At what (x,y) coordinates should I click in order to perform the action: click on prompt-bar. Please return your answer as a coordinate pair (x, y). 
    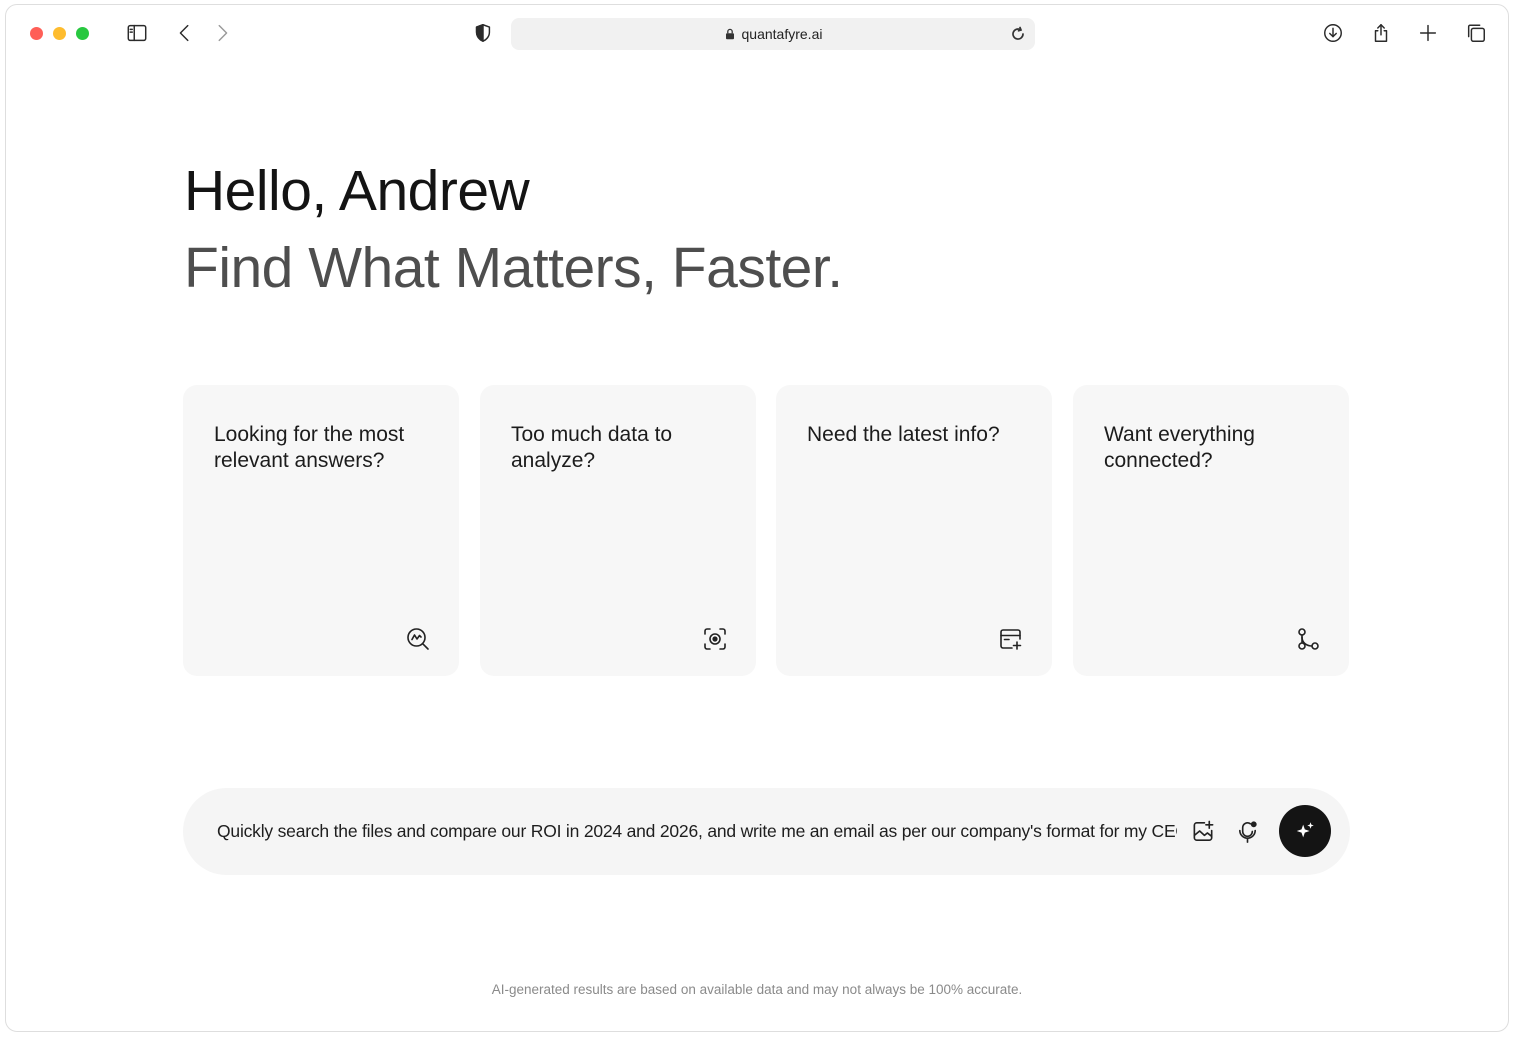
    Looking at the image, I should click on (766, 831).